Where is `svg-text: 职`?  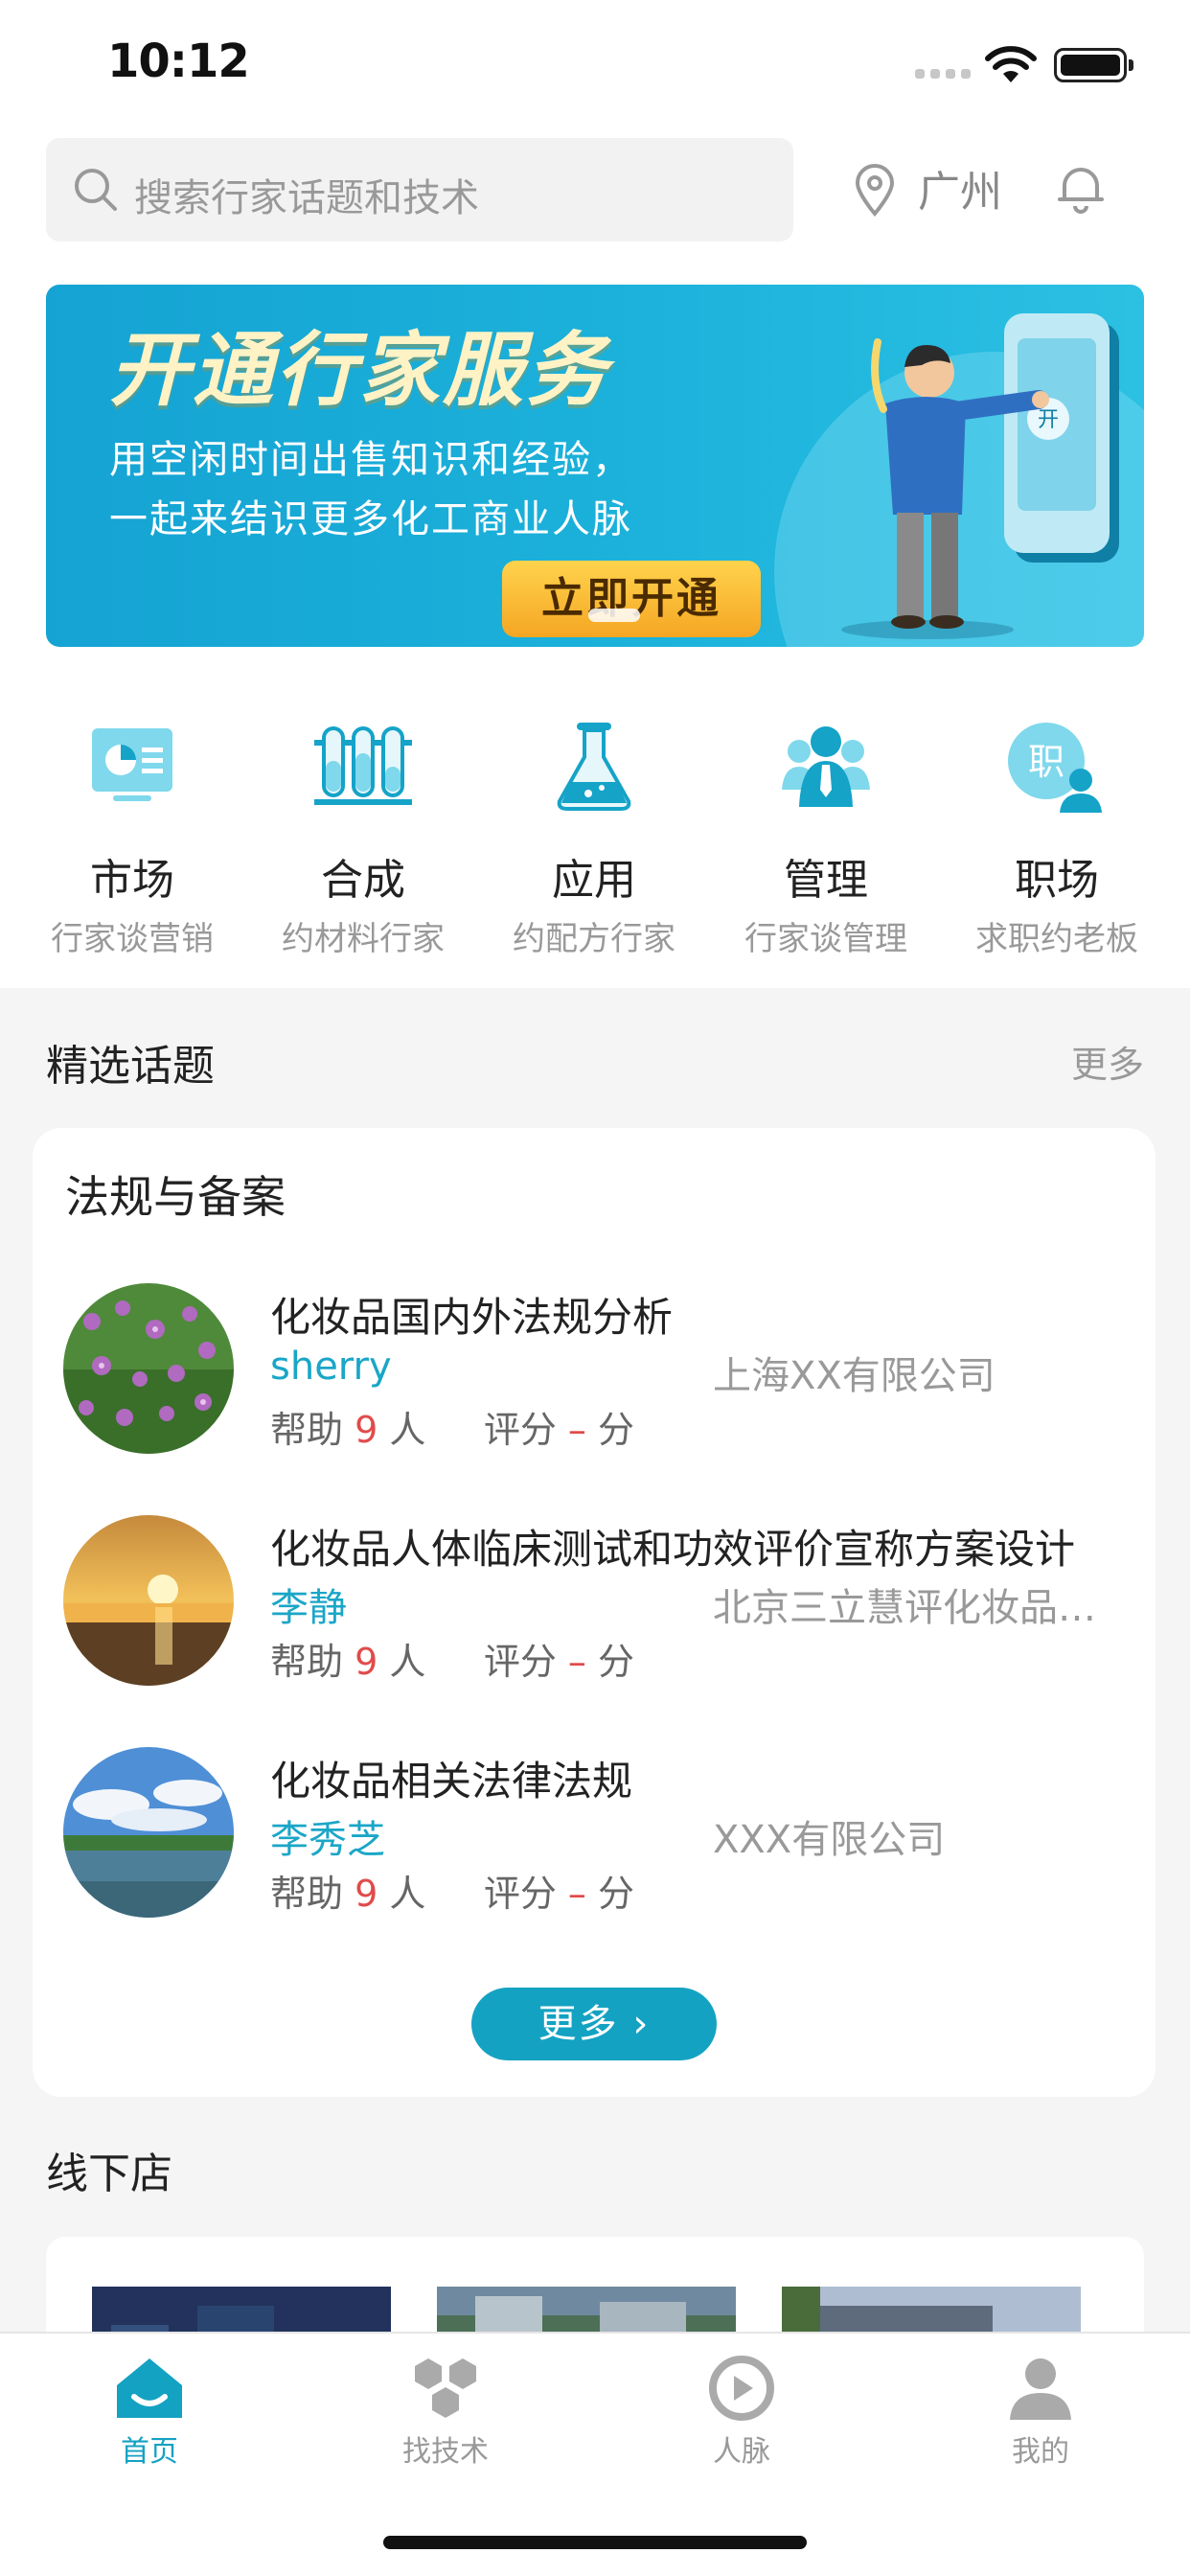 svg-text: 职 is located at coordinates (1046, 762).